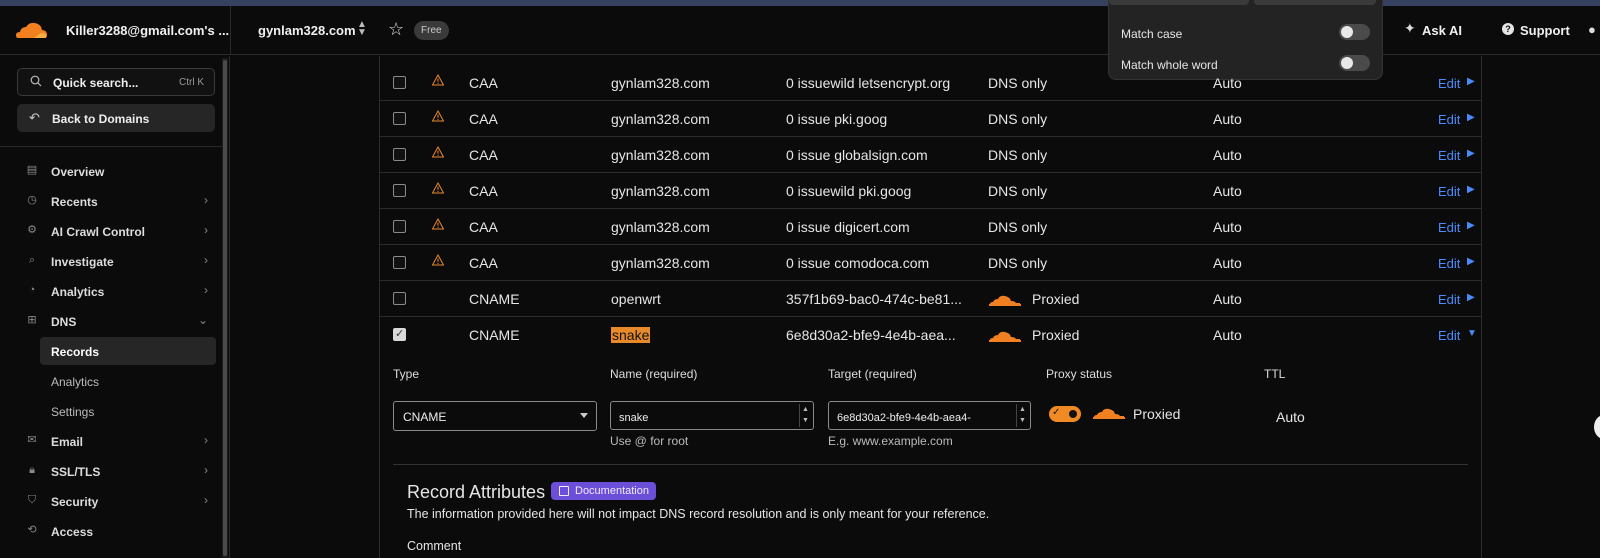 This screenshot has width=1600, height=558. I want to click on shield-icon: ⛉, so click(32, 500).